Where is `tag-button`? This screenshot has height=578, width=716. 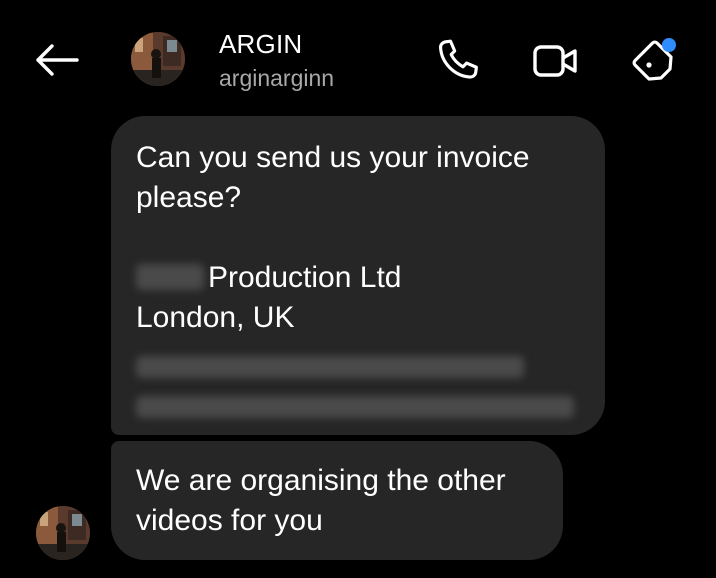 tag-button is located at coordinates (653, 61).